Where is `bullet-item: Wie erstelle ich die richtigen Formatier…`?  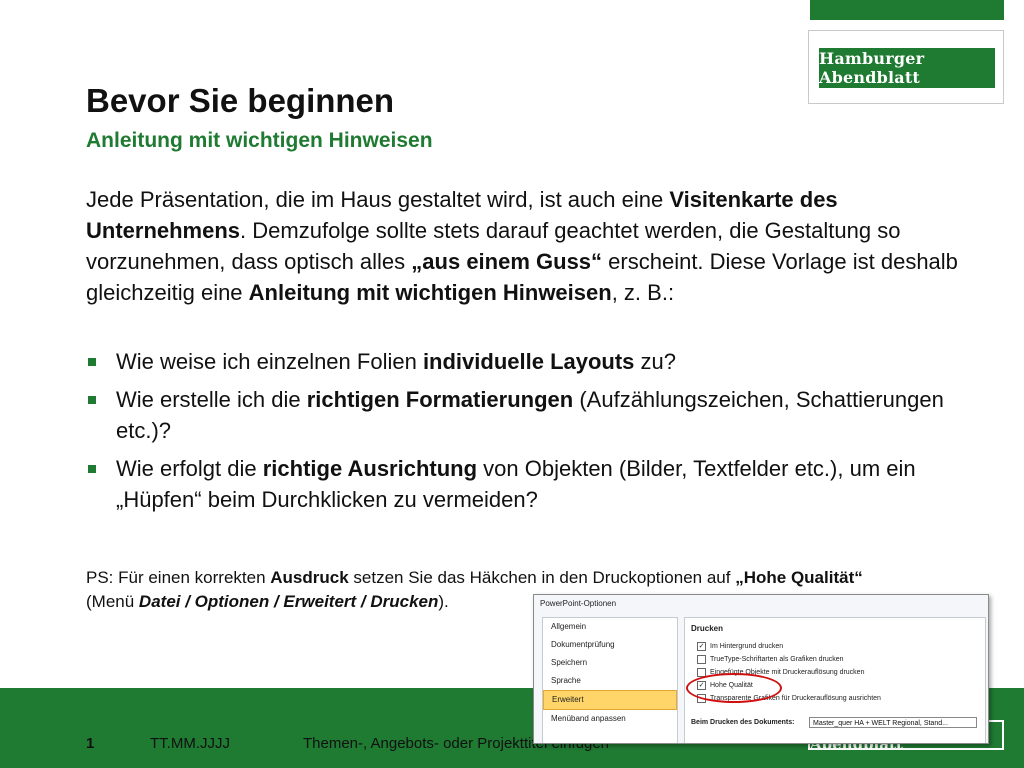 bullet-item: Wie erstelle ich die richtigen Formatier… is located at coordinates (536, 415).